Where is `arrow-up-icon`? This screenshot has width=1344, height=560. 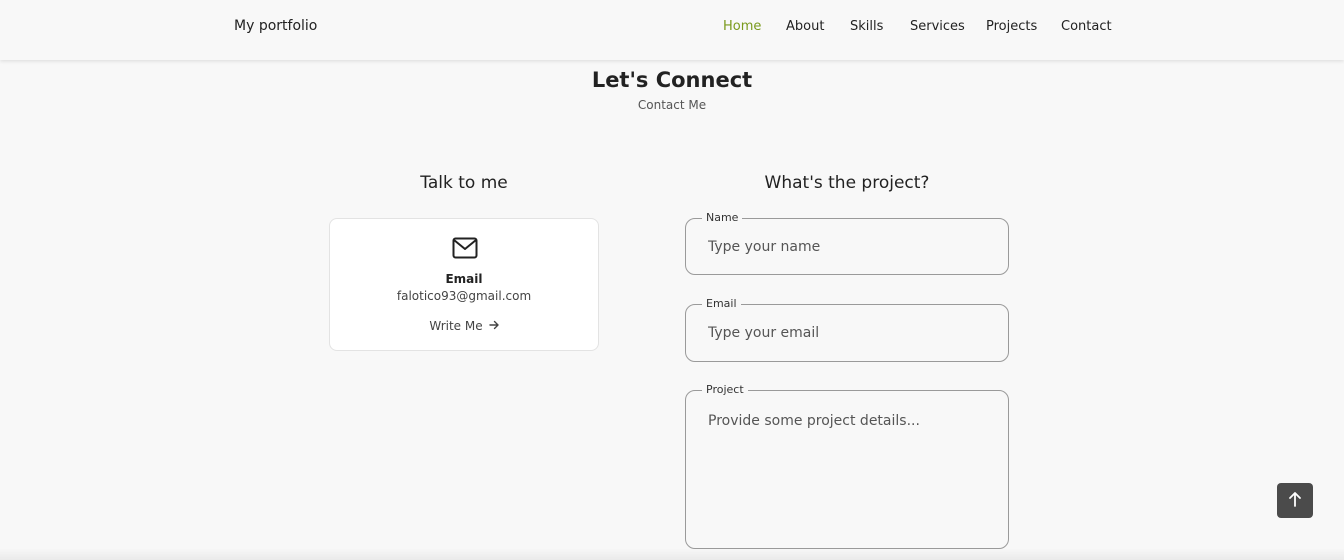
arrow-up-icon is located at coordinates (1295, 501).